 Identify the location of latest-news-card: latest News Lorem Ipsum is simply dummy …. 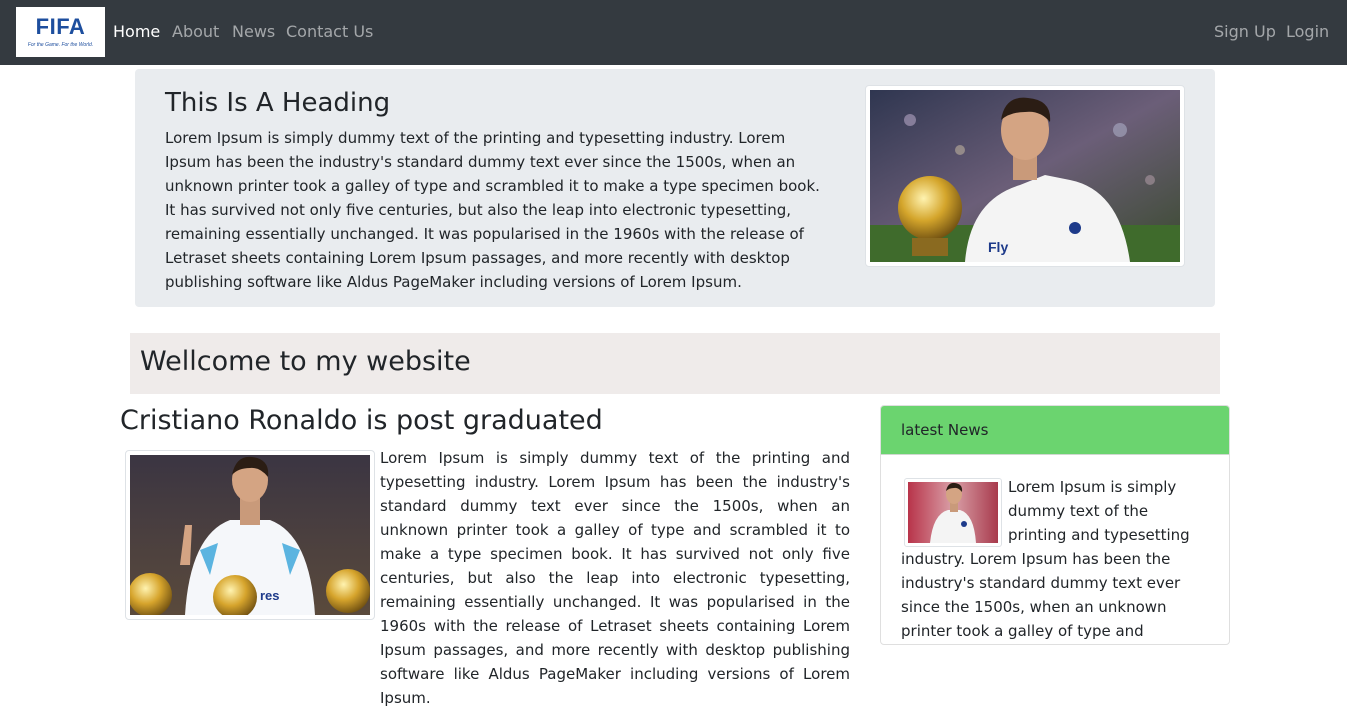
(1055, 525).